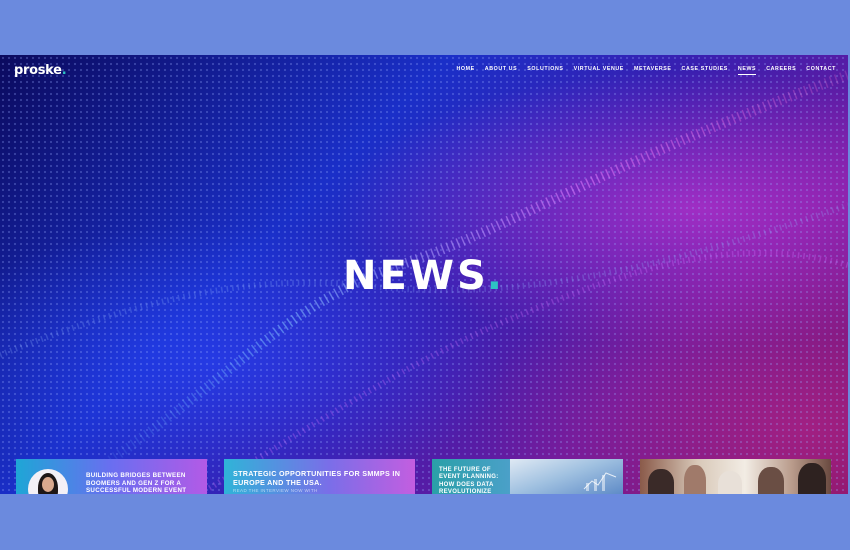 This screenshot has height=550, width=850. I want to click on nav-item-contact: CONTACT, so click(821, 70).